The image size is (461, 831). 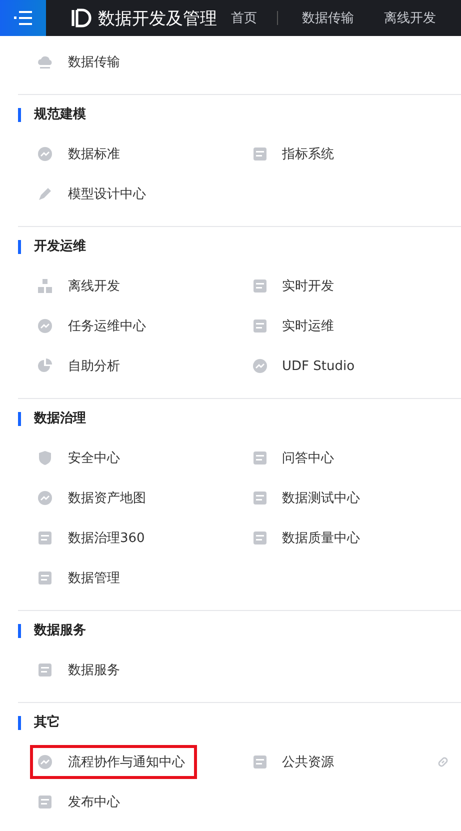 I want to click on nav-link: 离线开发, so click(x=410, y=18).